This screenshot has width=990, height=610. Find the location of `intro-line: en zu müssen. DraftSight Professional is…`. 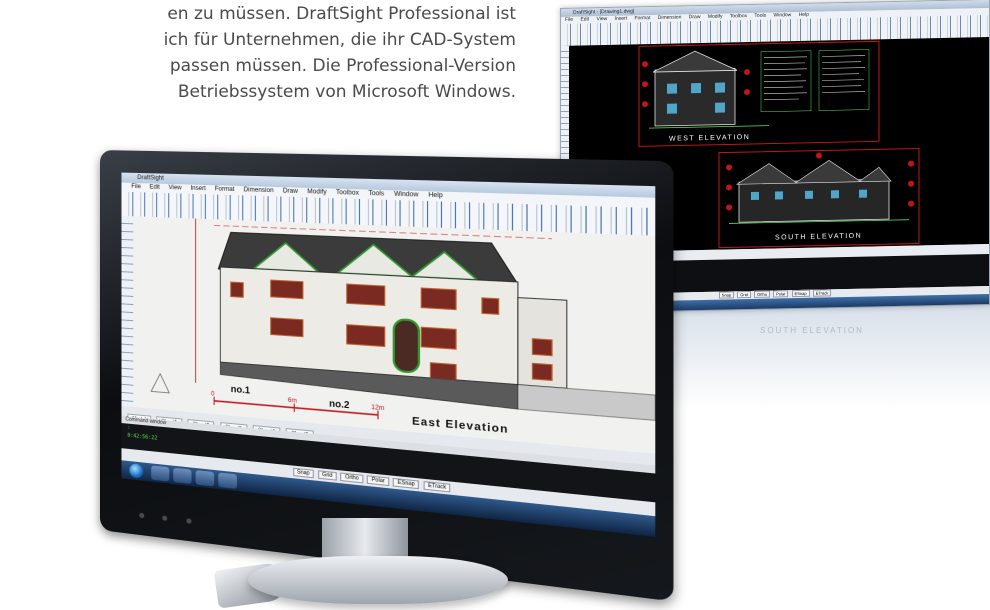

intro-line: en zu müssen. DraftSight Professional is… is located at coordinates (341, 14).